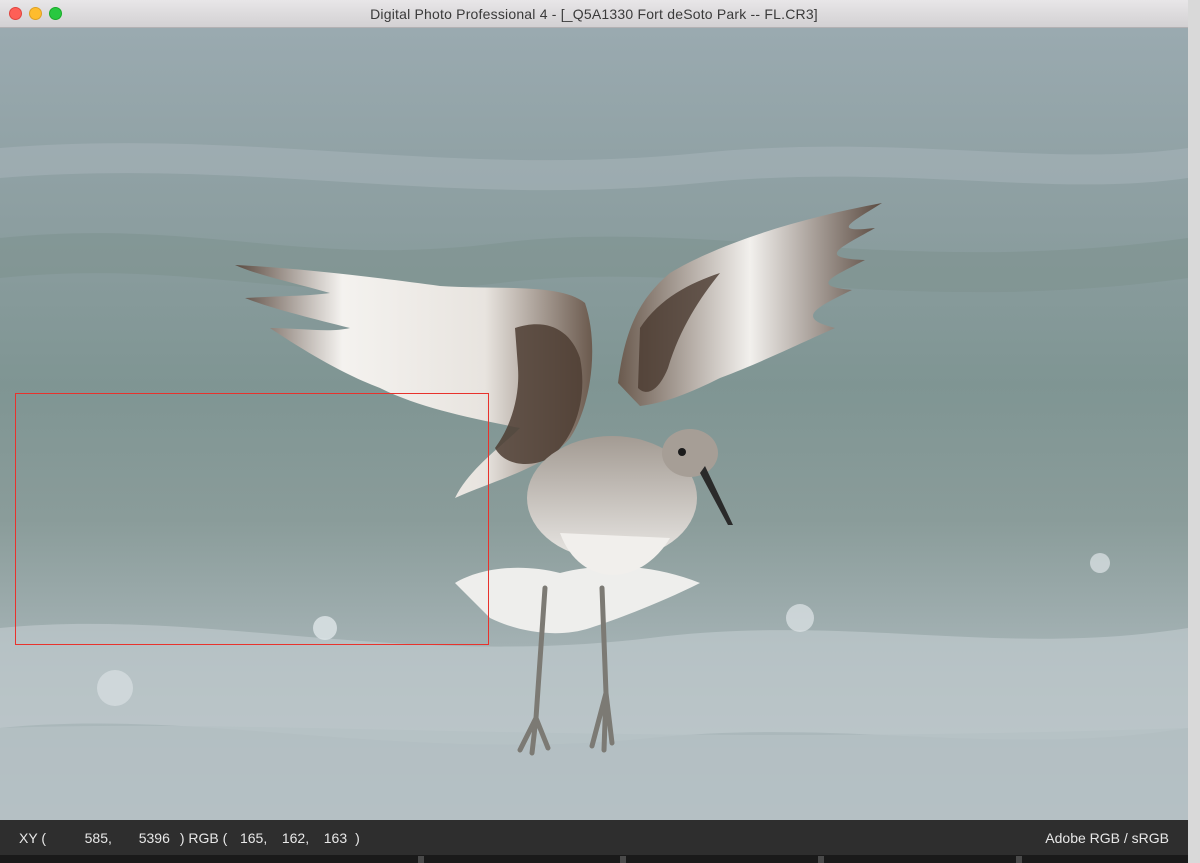 Image resolution: width=1200 pixels, height=863 pixels. I want to click on zoom-selection-rectangle, so click(252, 519).